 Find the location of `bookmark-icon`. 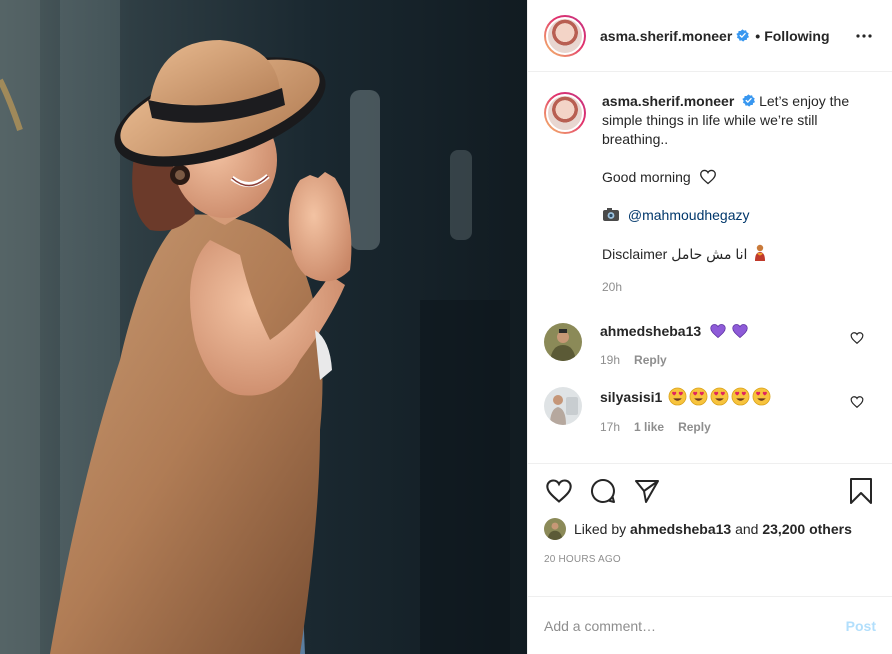

bookmark-icon is located at coordinates (861, 491).